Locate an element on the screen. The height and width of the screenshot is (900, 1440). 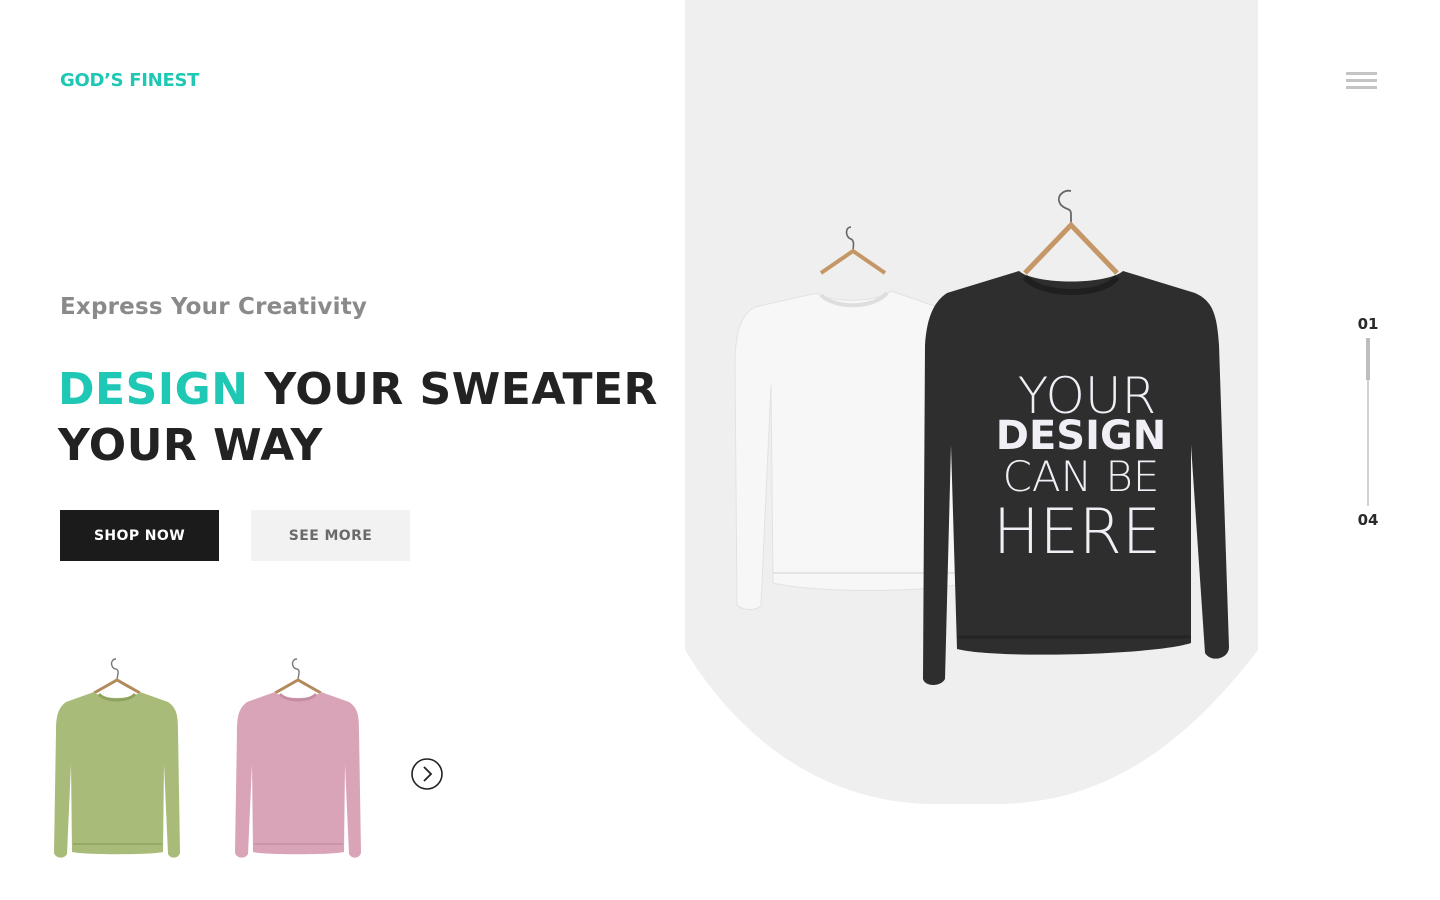
thumbnail-pink-sweater is located at coordinates (297, 761).